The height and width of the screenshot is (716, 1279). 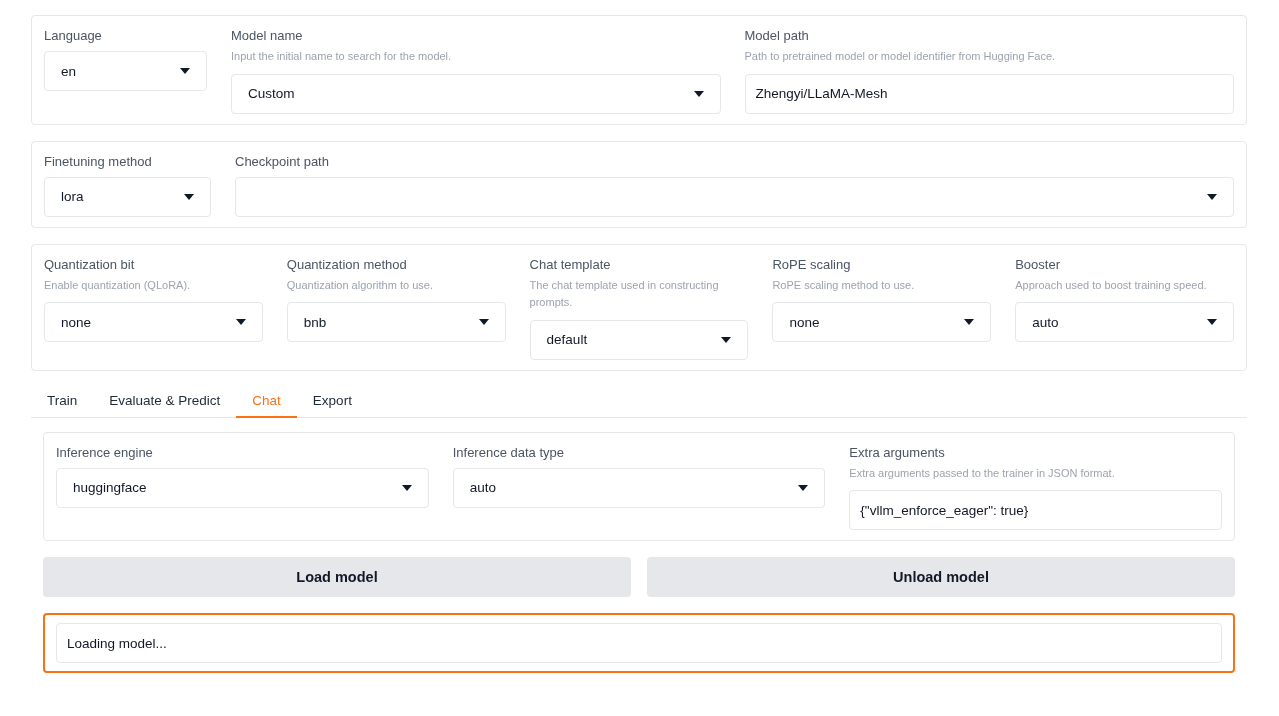 What do you see at coordinates (897, 452) in the screenshot?
I see `field-label: Extra arguments` at bounding box center [897, 452].